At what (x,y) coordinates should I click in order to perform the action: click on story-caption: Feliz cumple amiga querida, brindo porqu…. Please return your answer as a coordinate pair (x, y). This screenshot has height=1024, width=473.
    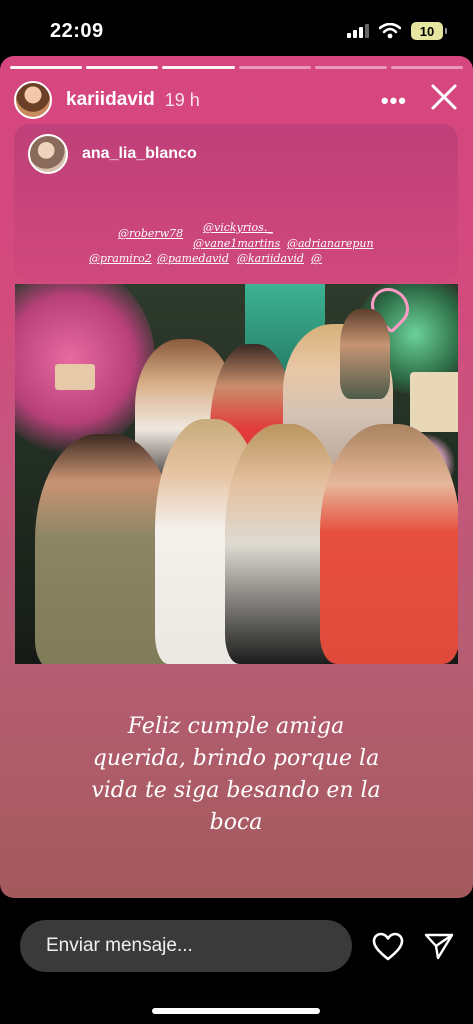
    Looking at the image, I should click on (236, 775).